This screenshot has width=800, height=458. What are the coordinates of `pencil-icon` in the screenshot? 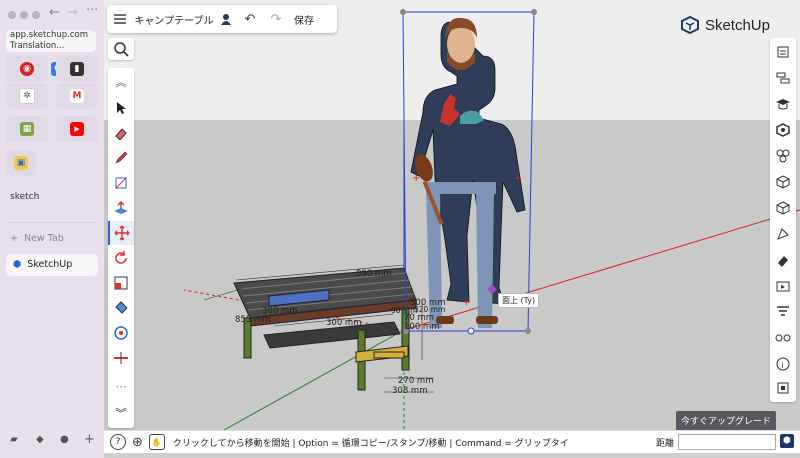 It's located at (121, 157).